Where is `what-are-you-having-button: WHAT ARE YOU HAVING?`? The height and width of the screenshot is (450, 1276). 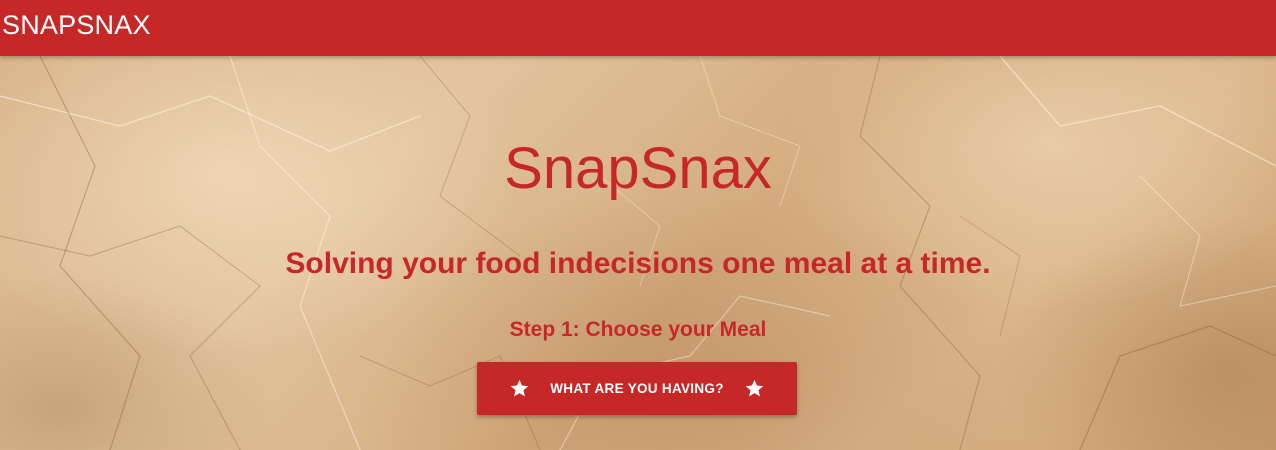 what-are-you-having-button: WHAT ARE YOU HAVING? is located at coordinates (637, 388).